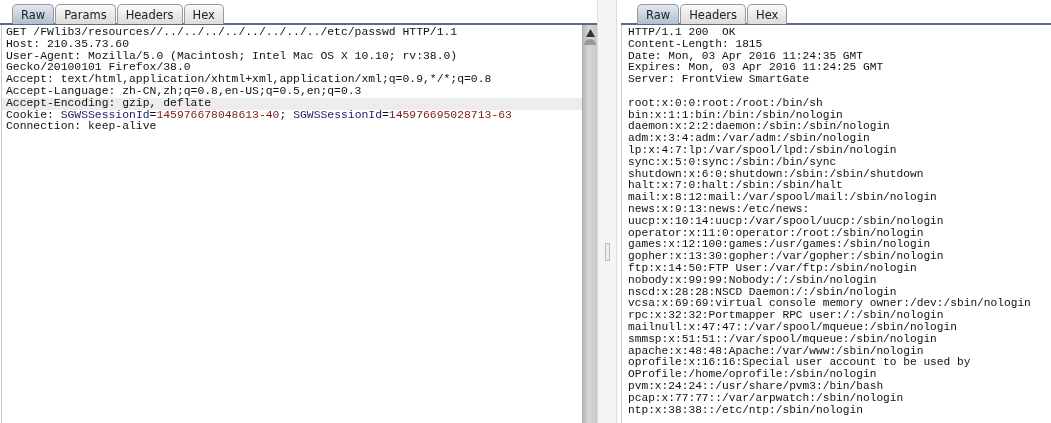  What do you see at coordinates (752, 280) in the screenshot?
I see `response-body-line: nobody:x:99:99:Nobody:/:/sbin/nologin` at bounding box center [752, 280].